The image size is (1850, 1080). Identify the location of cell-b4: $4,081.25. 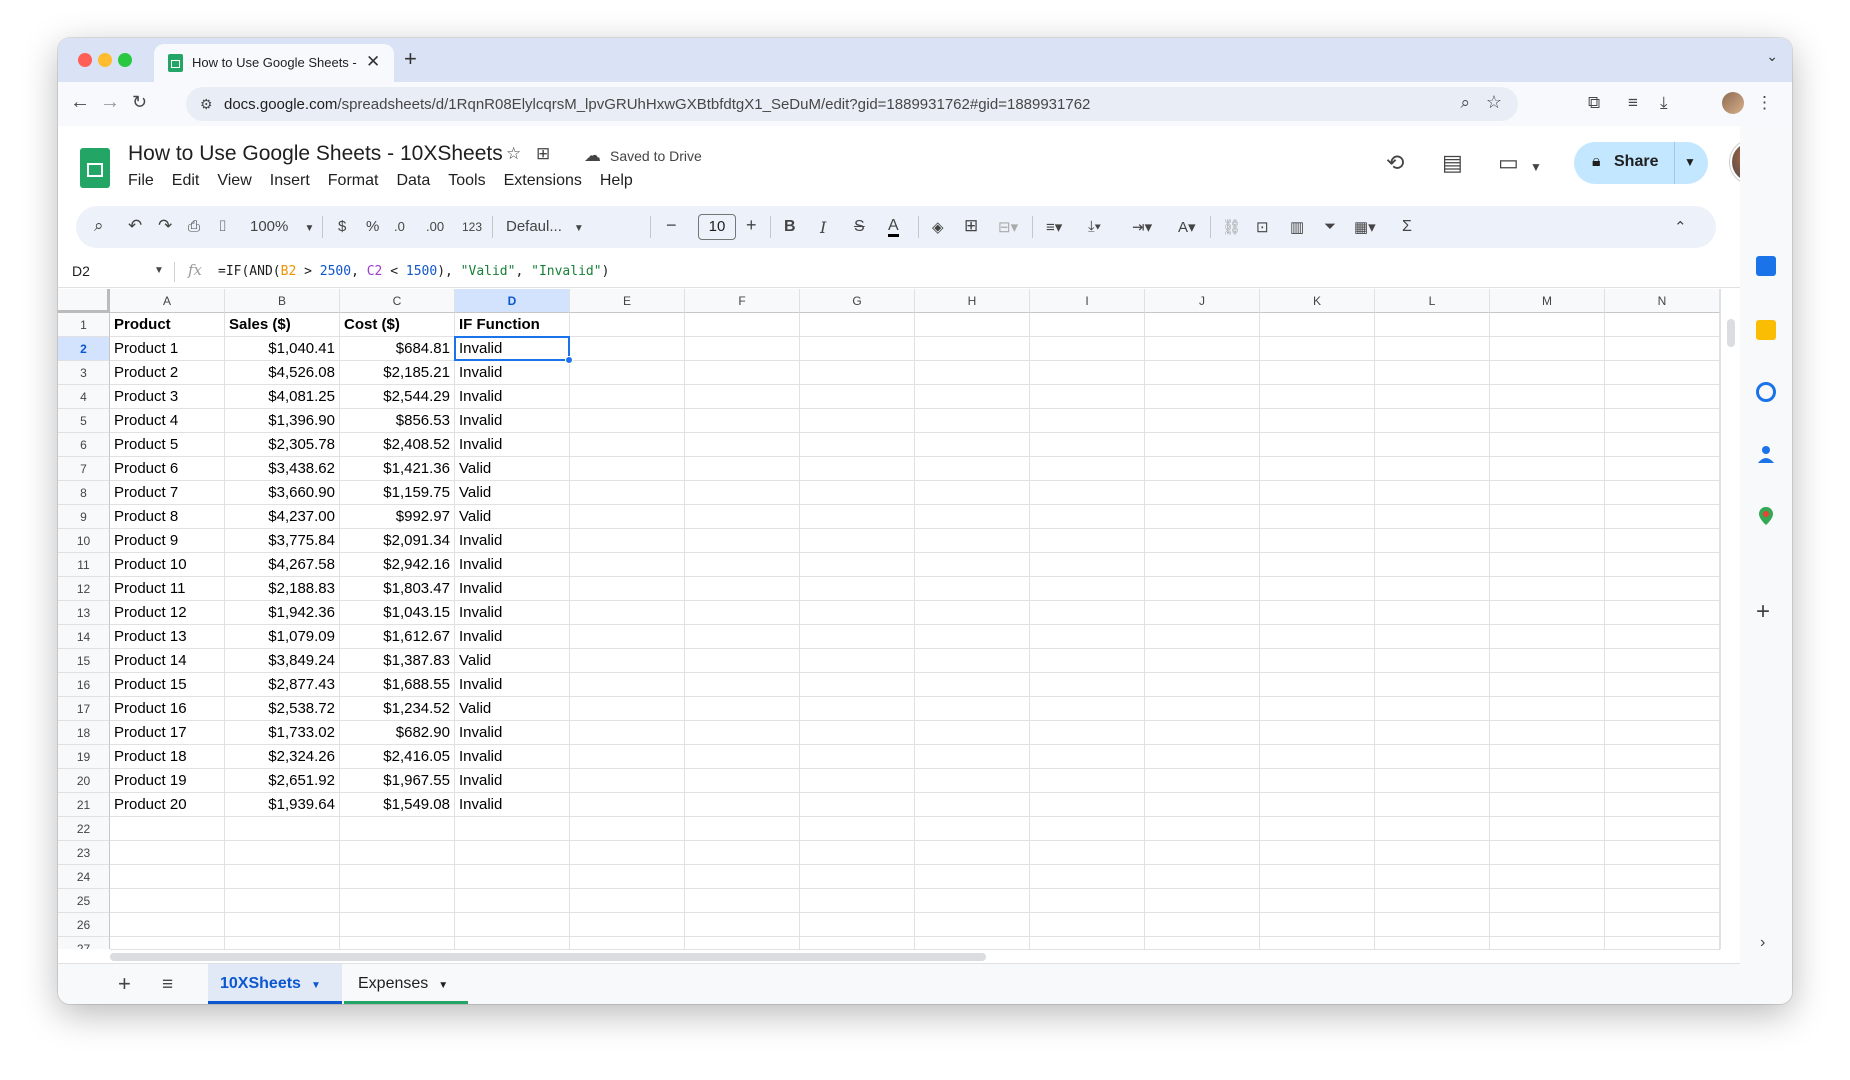
(282, 397).